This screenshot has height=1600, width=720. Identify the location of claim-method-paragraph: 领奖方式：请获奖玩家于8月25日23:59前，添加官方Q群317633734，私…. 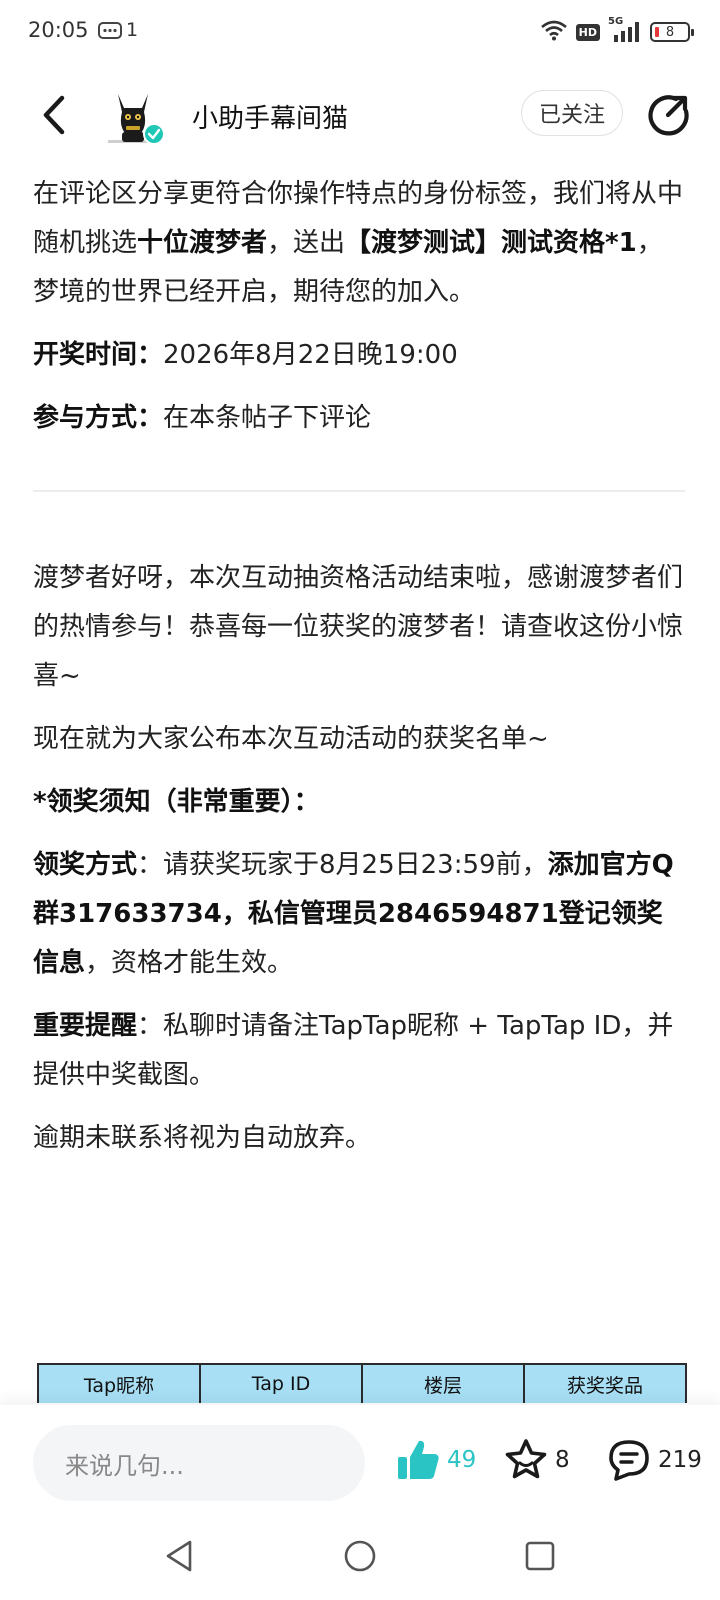
(353, 914).